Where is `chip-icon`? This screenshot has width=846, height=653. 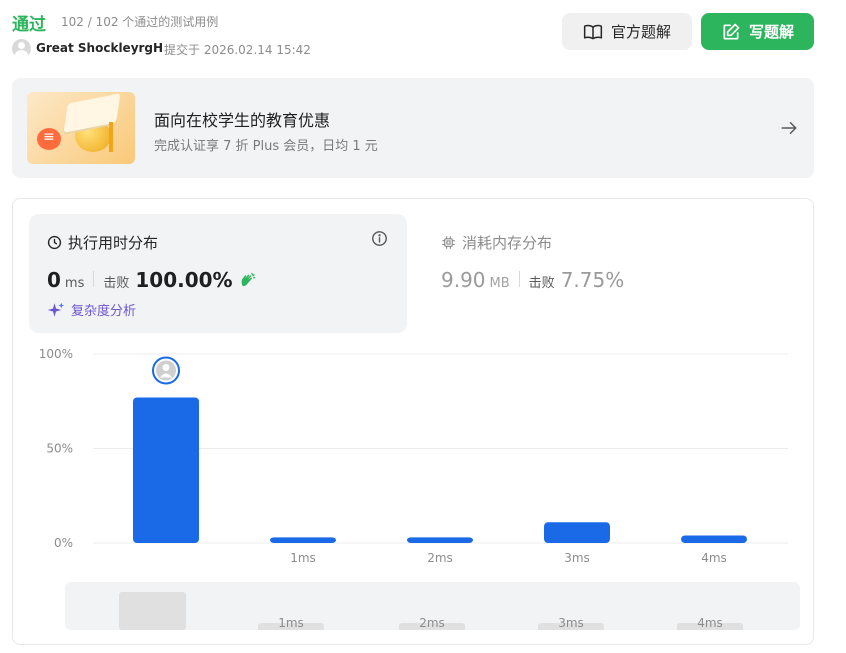 chip-icon is located at coordinates (448, 242).